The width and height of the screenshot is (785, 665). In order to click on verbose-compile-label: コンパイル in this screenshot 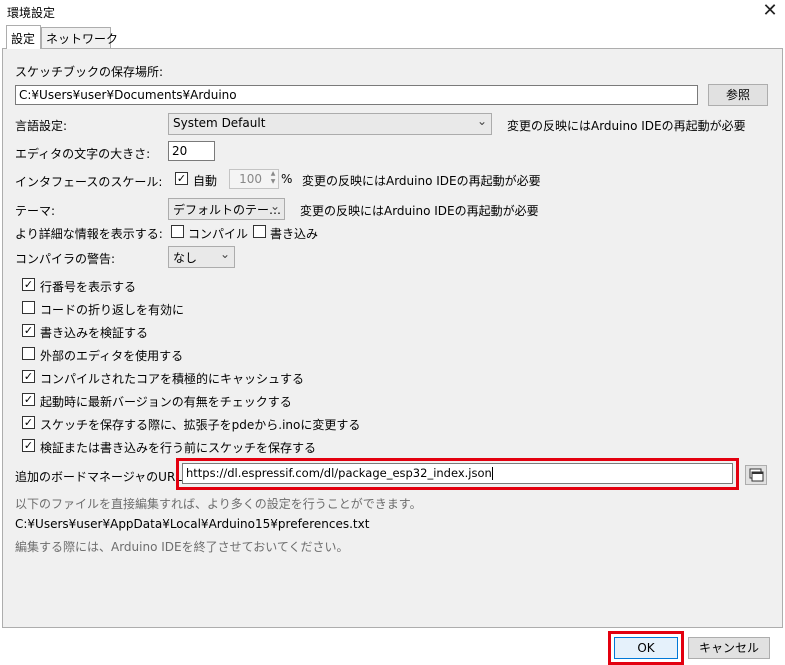, I will do `click(218, 234)`.